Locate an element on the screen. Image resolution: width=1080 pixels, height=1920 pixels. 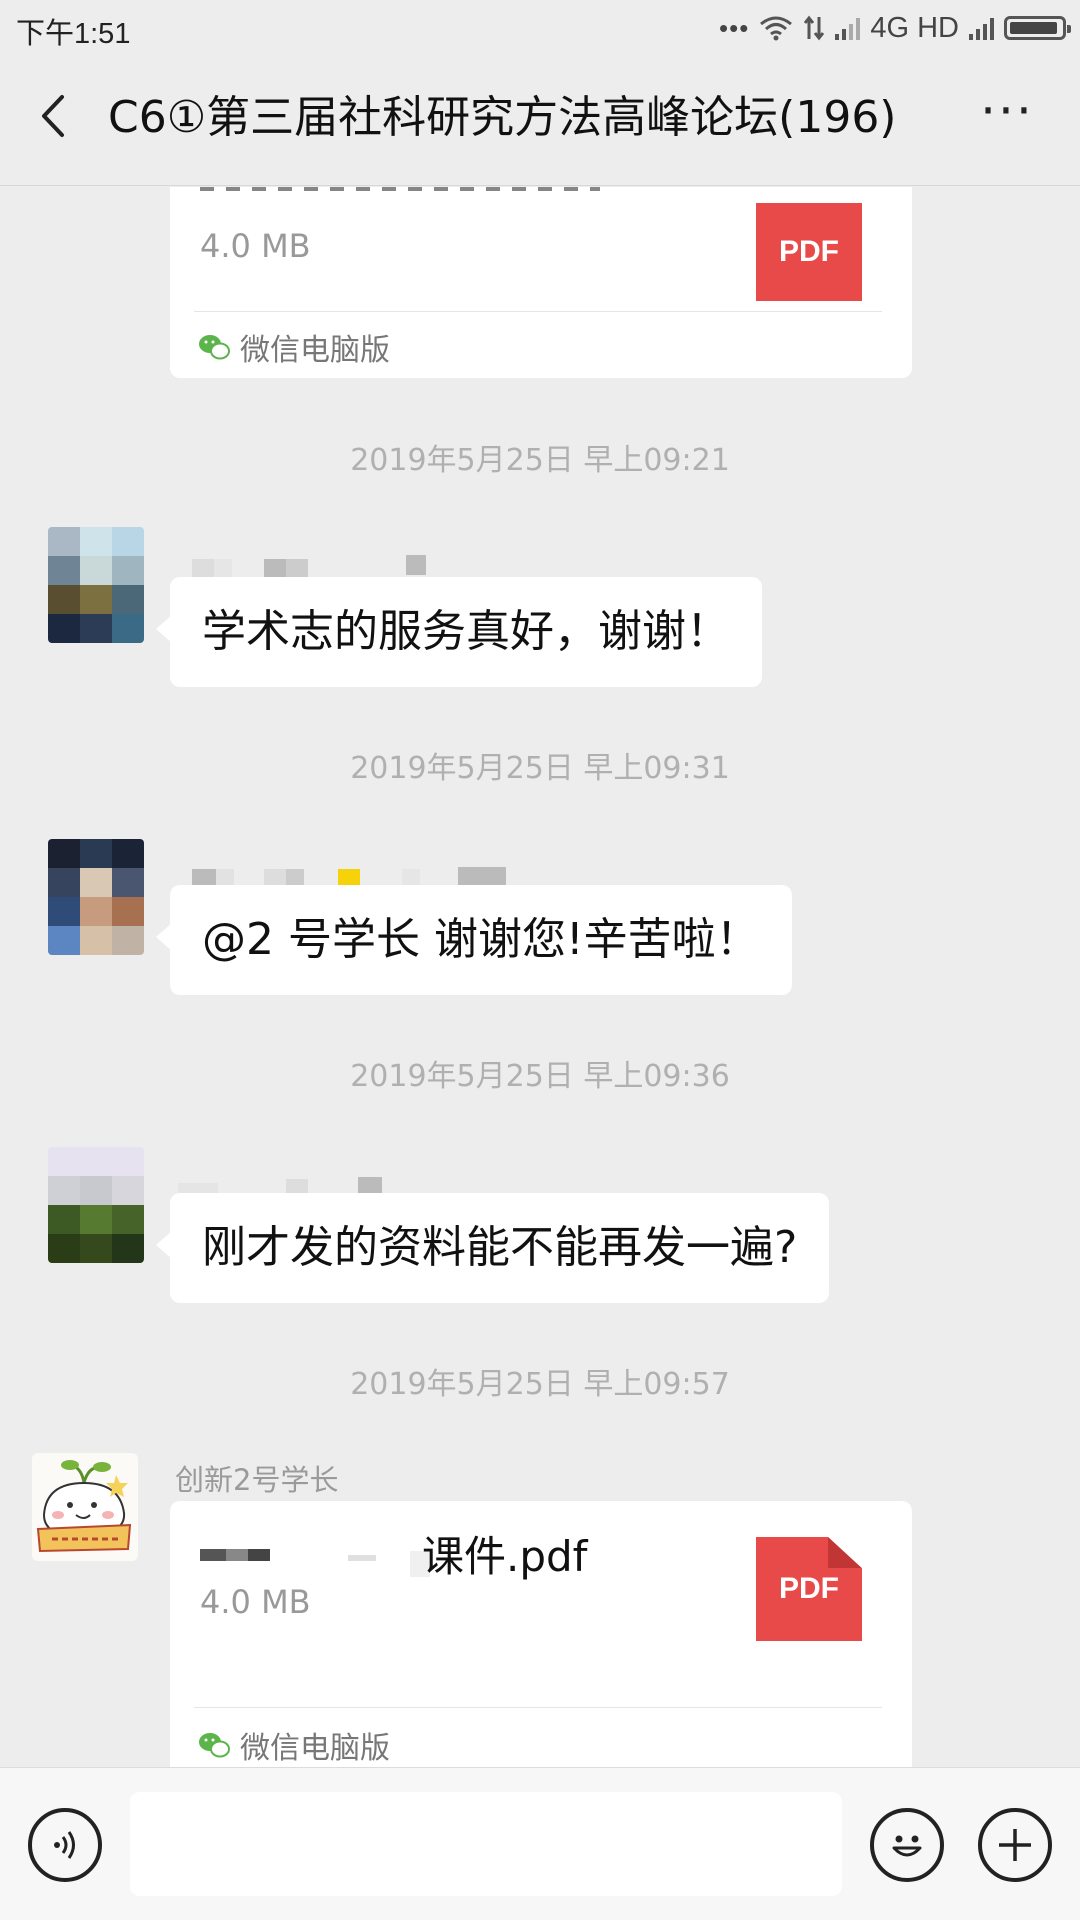
emoji-button is located at coordinates (907, 1845).